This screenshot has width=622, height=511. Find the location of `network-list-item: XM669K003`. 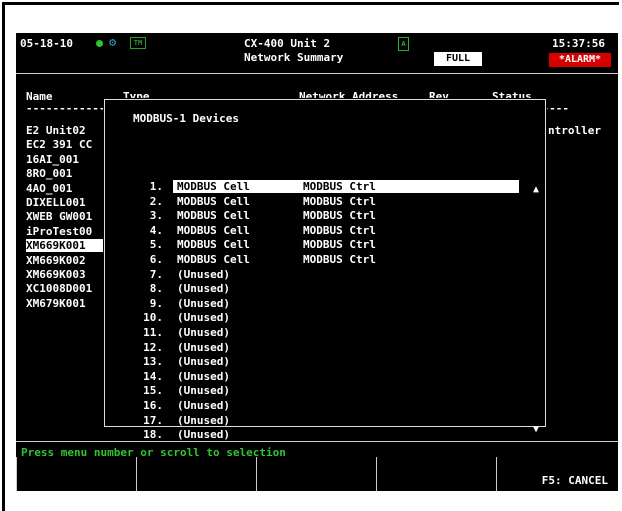

network-list-item: XM669K003 is located at coordinates (66, 274).